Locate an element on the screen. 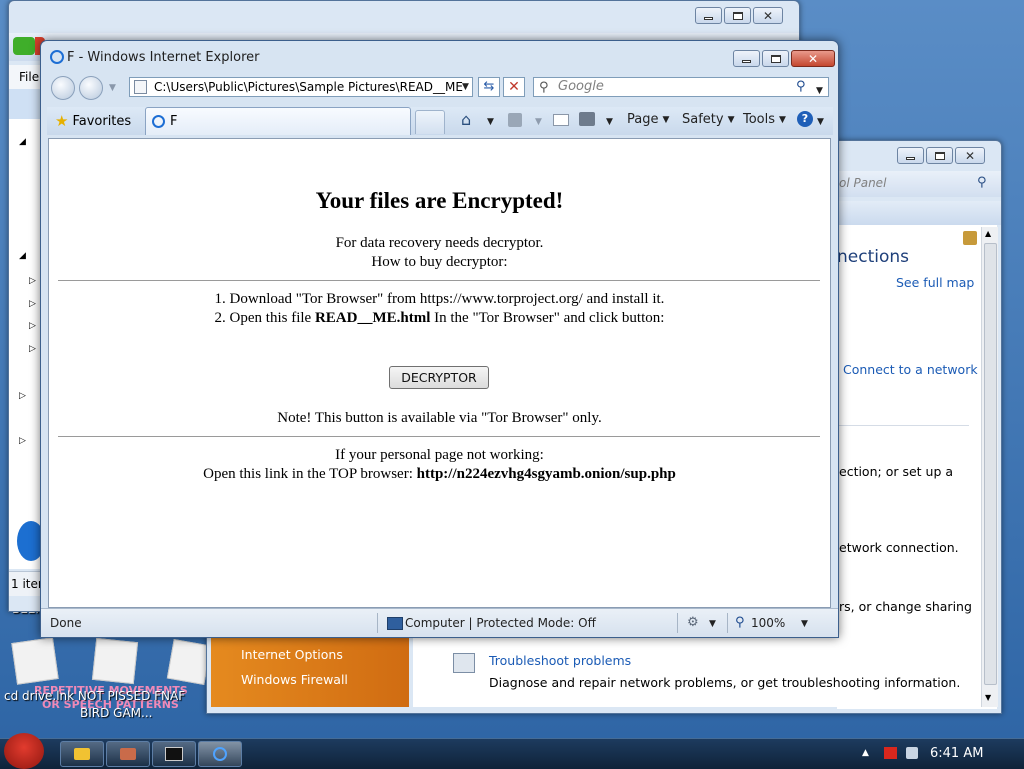 The height and width of the screenshot is (769, 1024). help-icon is located at coordinates (970, 238).